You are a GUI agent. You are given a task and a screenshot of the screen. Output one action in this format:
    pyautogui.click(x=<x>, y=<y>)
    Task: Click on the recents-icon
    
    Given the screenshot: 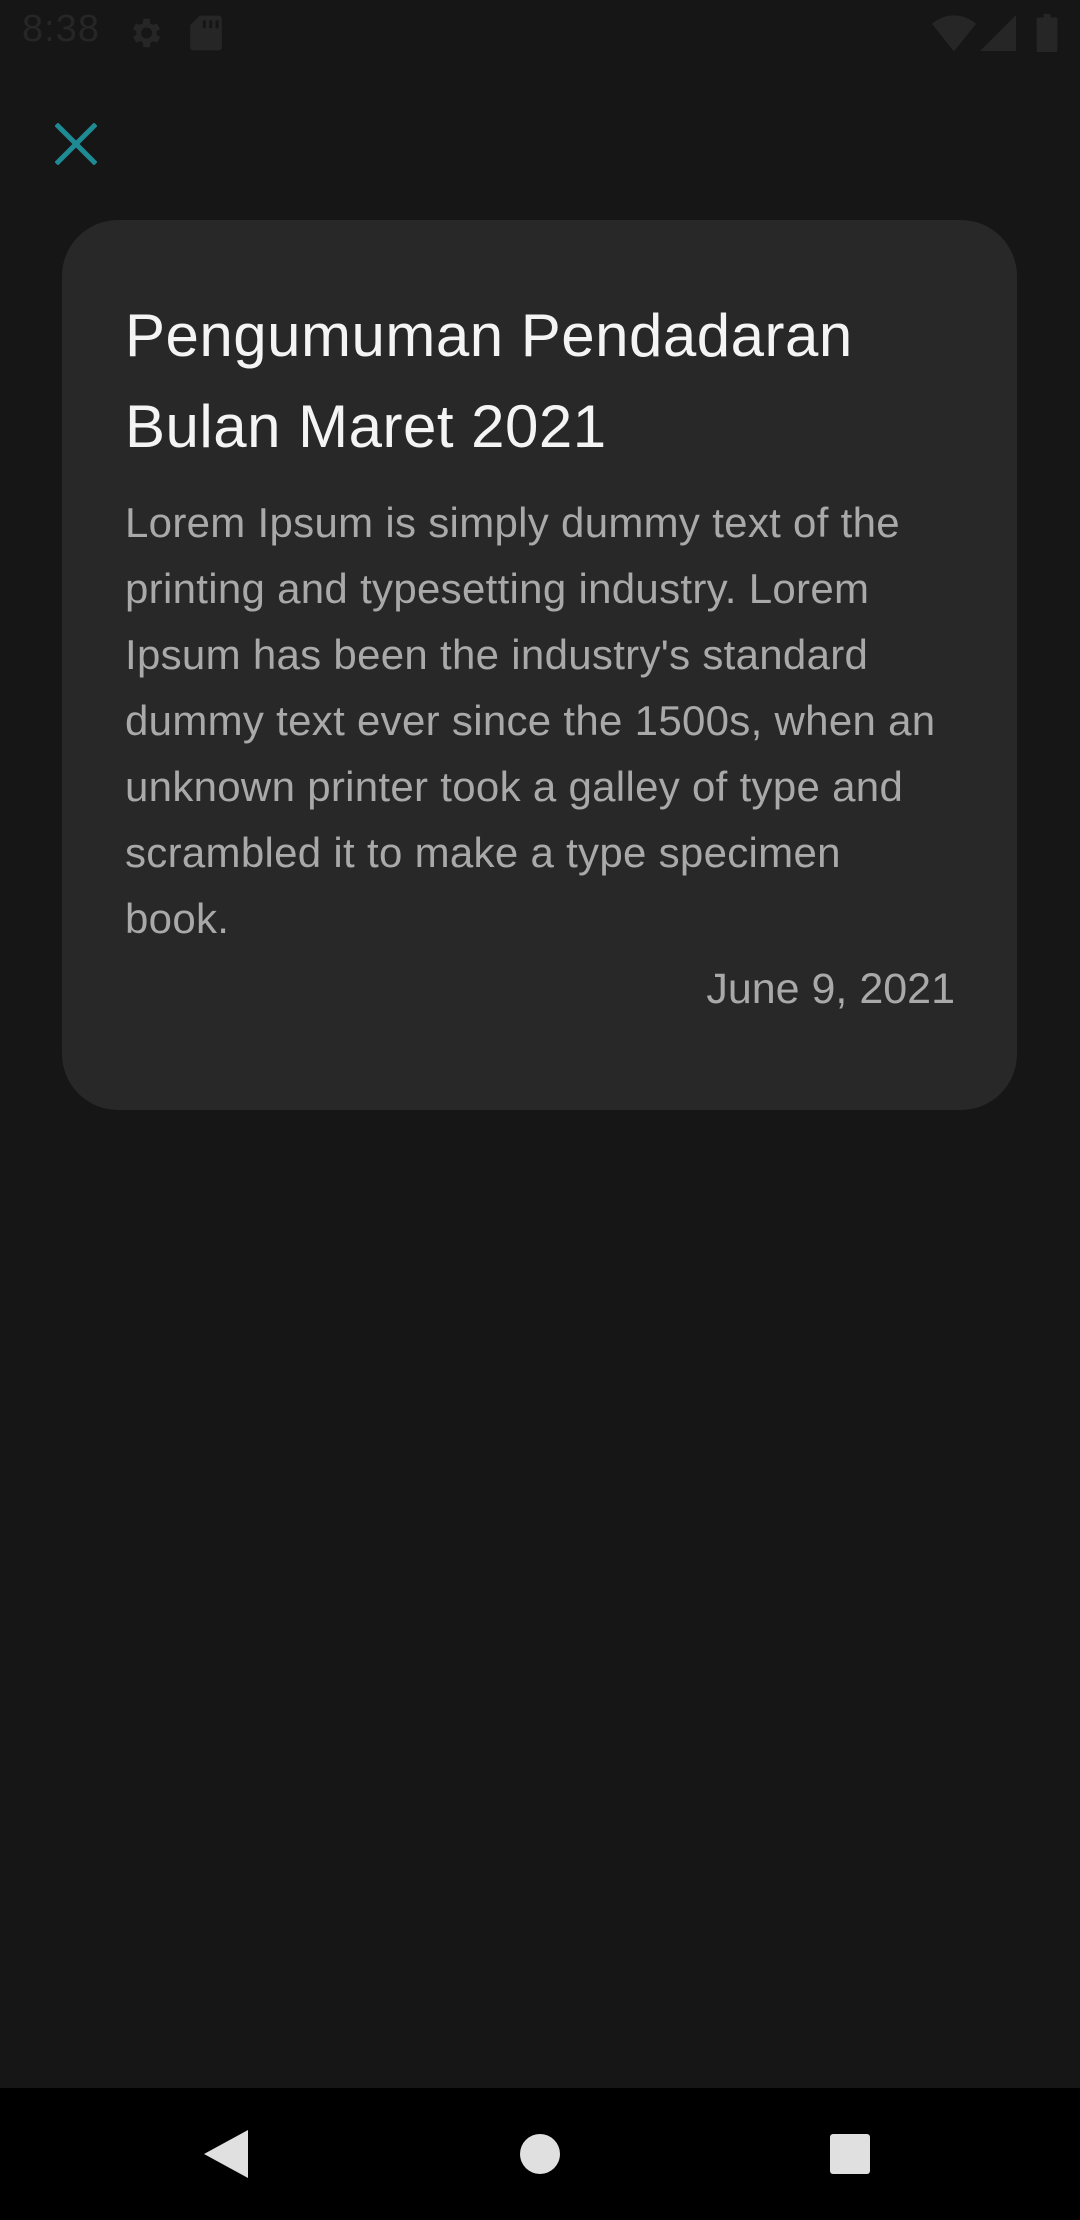 What is the action you would take?
    pyautogui.click(x=850, y=2154)
    